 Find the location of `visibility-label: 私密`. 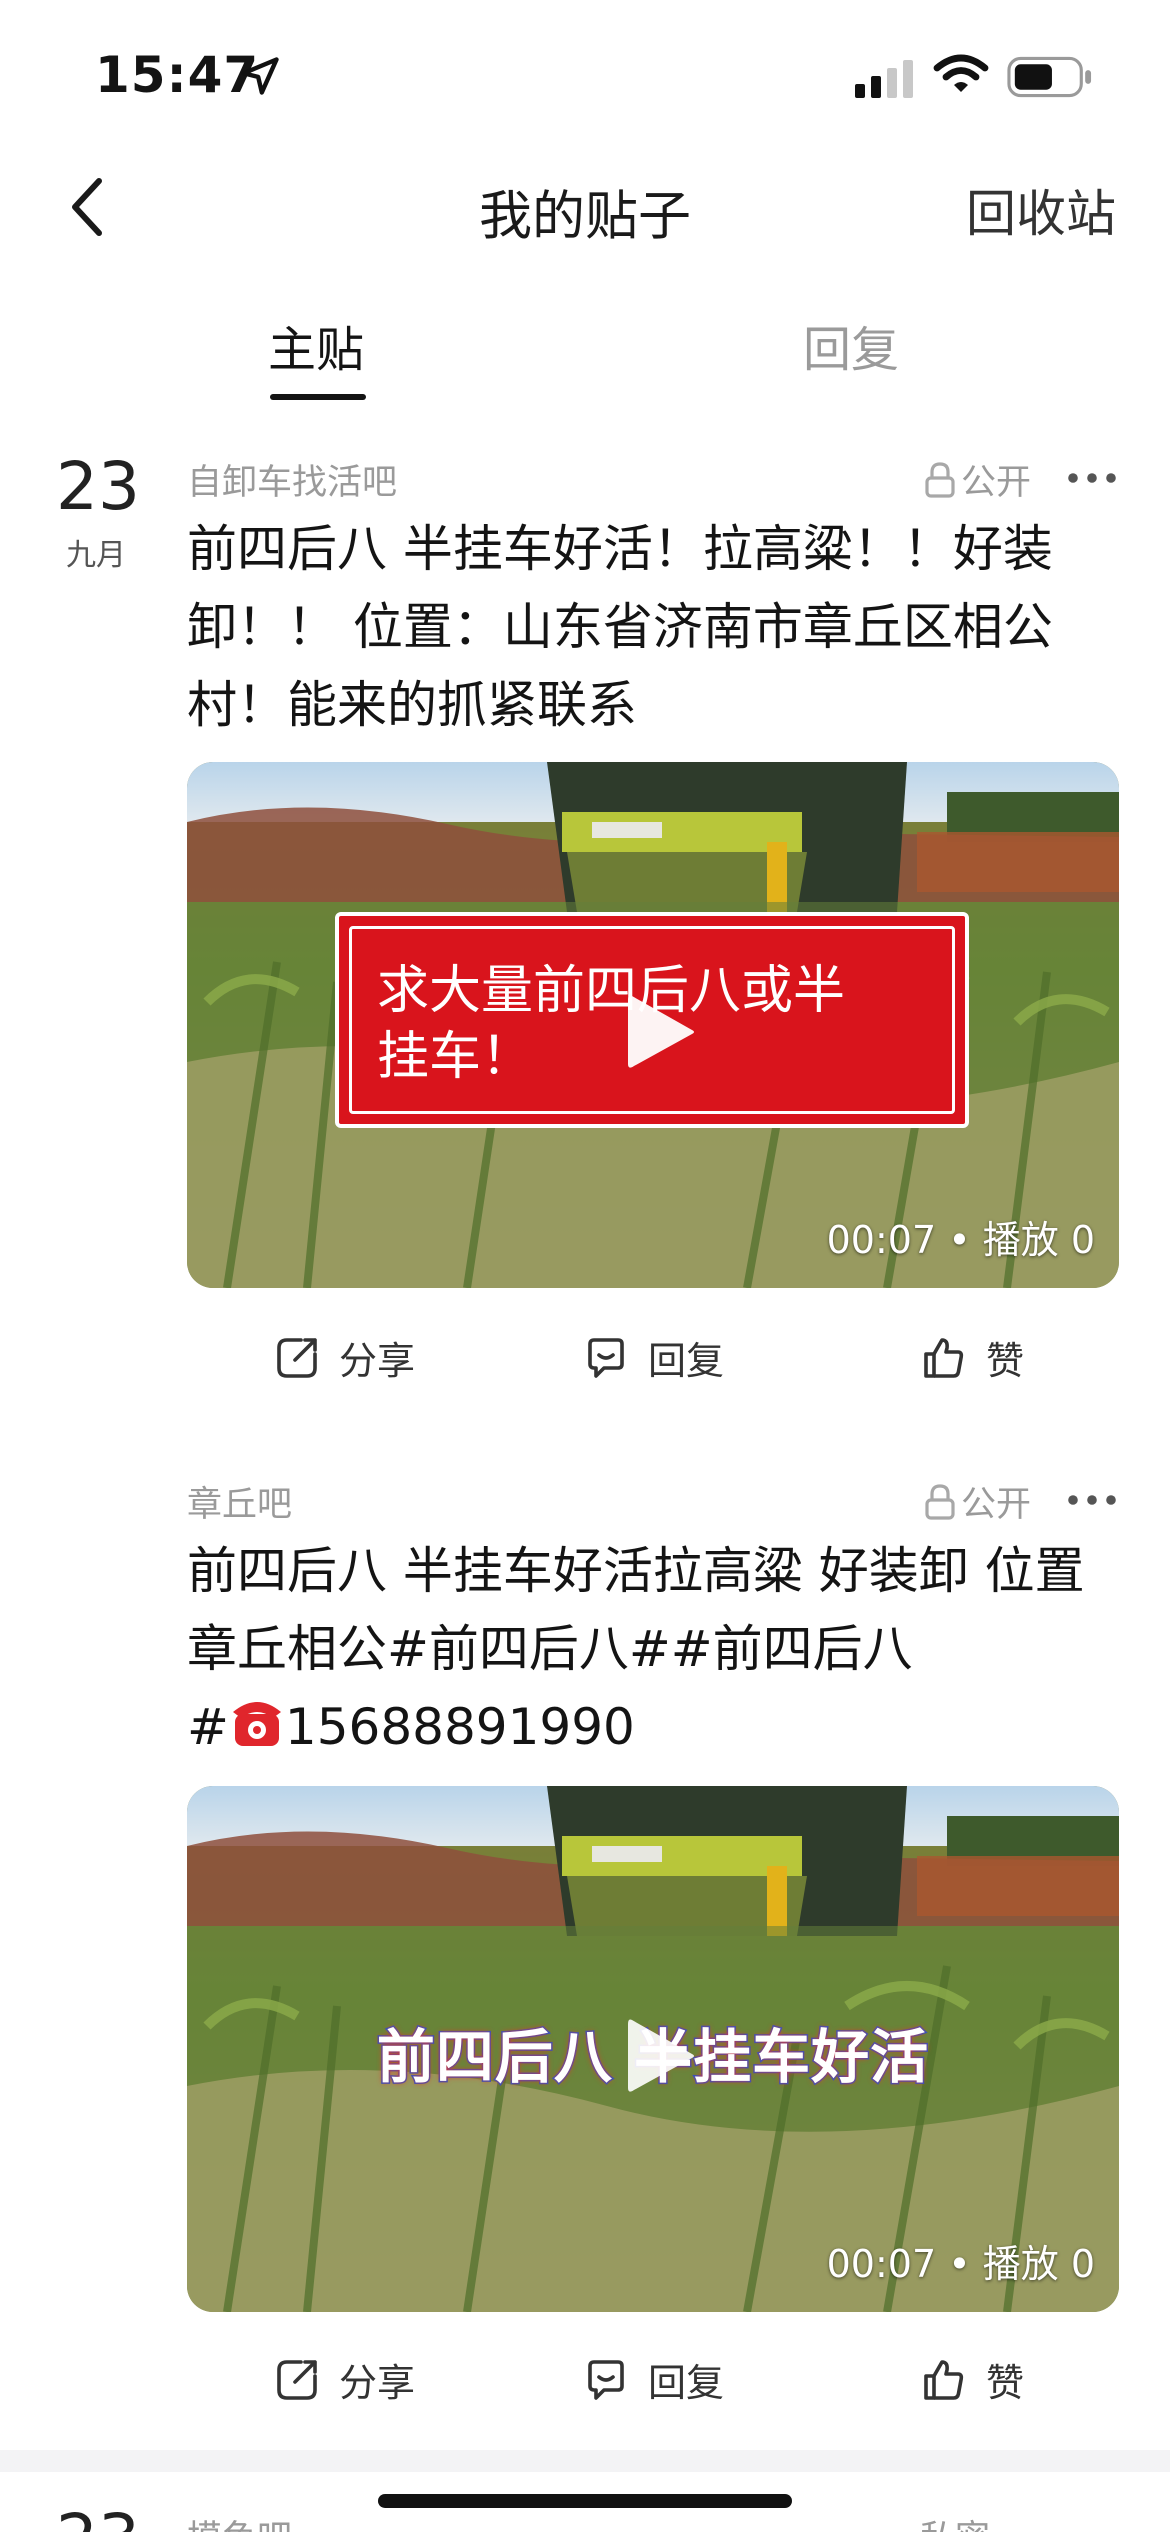

visibility-label: 私密 is located at coordinates (955, 2521).